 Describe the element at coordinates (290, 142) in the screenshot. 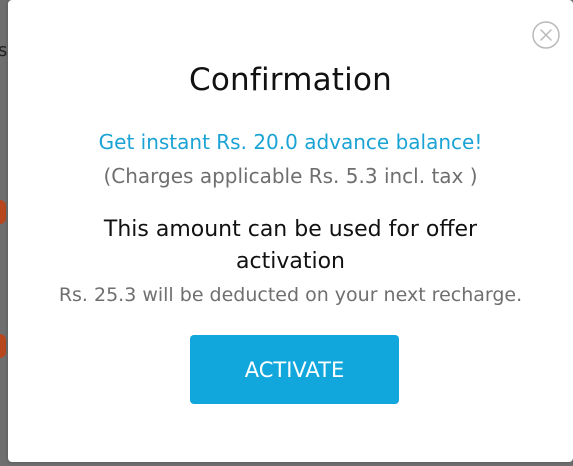

I see `offer-text: Get instant Rs. 20.0 advance balance!` at that location.